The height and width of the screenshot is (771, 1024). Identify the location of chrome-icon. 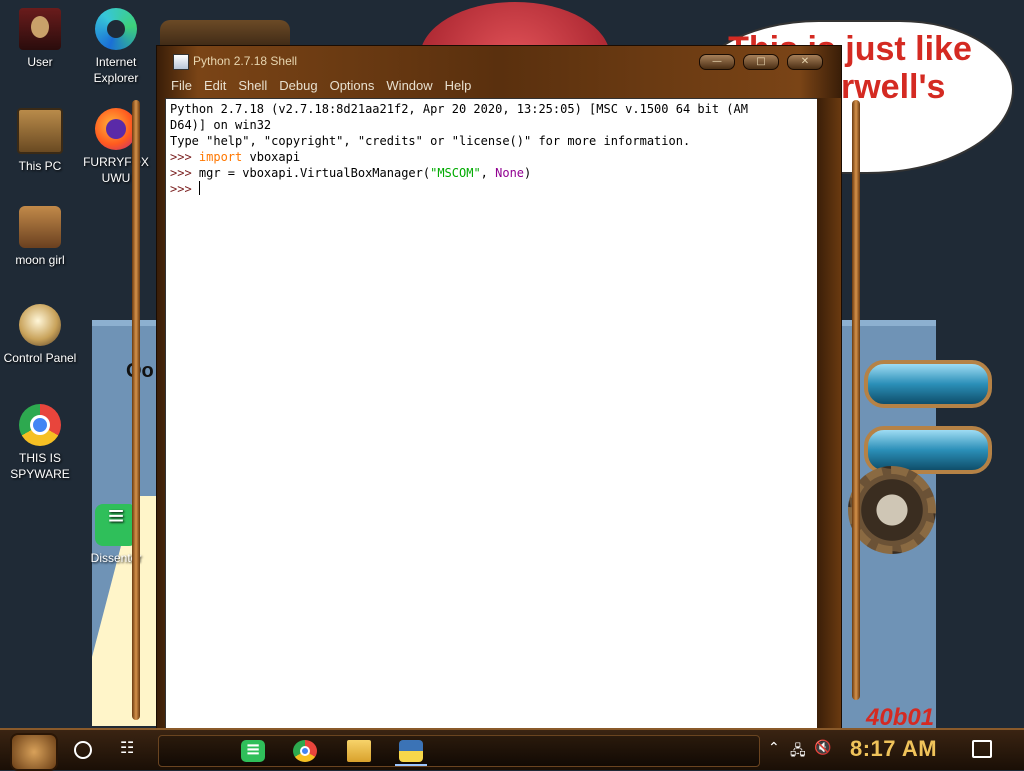
(40, 425).